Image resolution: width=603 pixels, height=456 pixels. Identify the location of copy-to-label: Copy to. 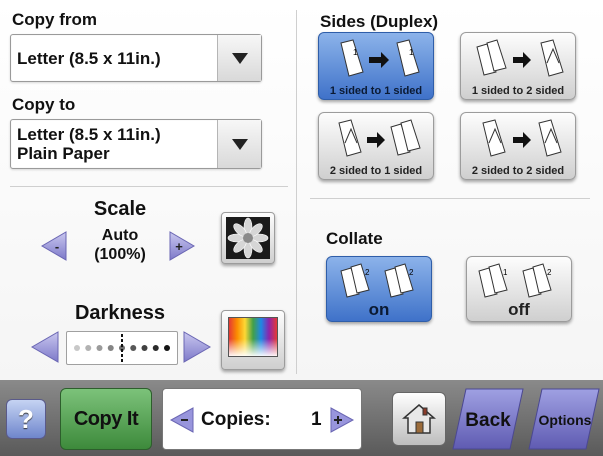
(44, 104).